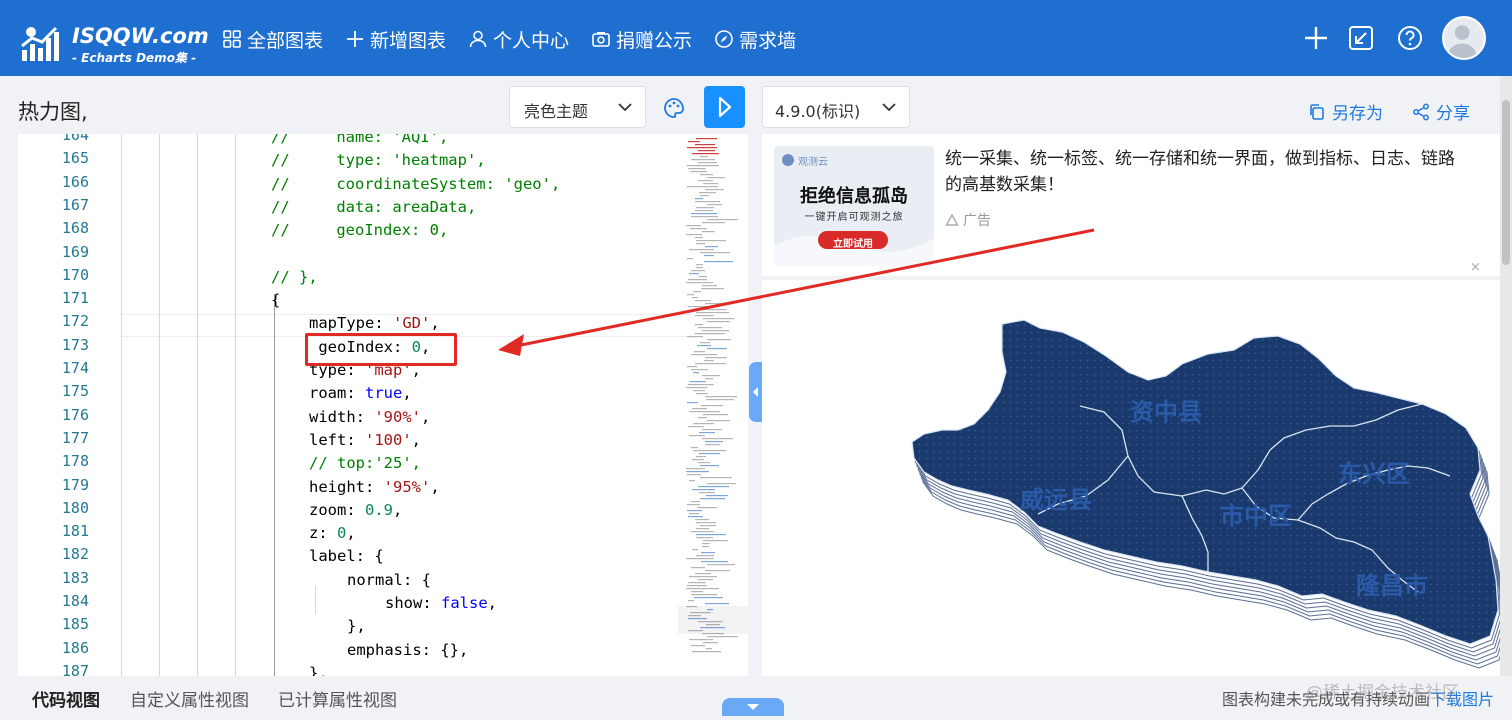 The image size is (1512, 720). Describe the element at coordinates (531, 40) in the screenshot. I see `nav-label: 个人中心` at that location.